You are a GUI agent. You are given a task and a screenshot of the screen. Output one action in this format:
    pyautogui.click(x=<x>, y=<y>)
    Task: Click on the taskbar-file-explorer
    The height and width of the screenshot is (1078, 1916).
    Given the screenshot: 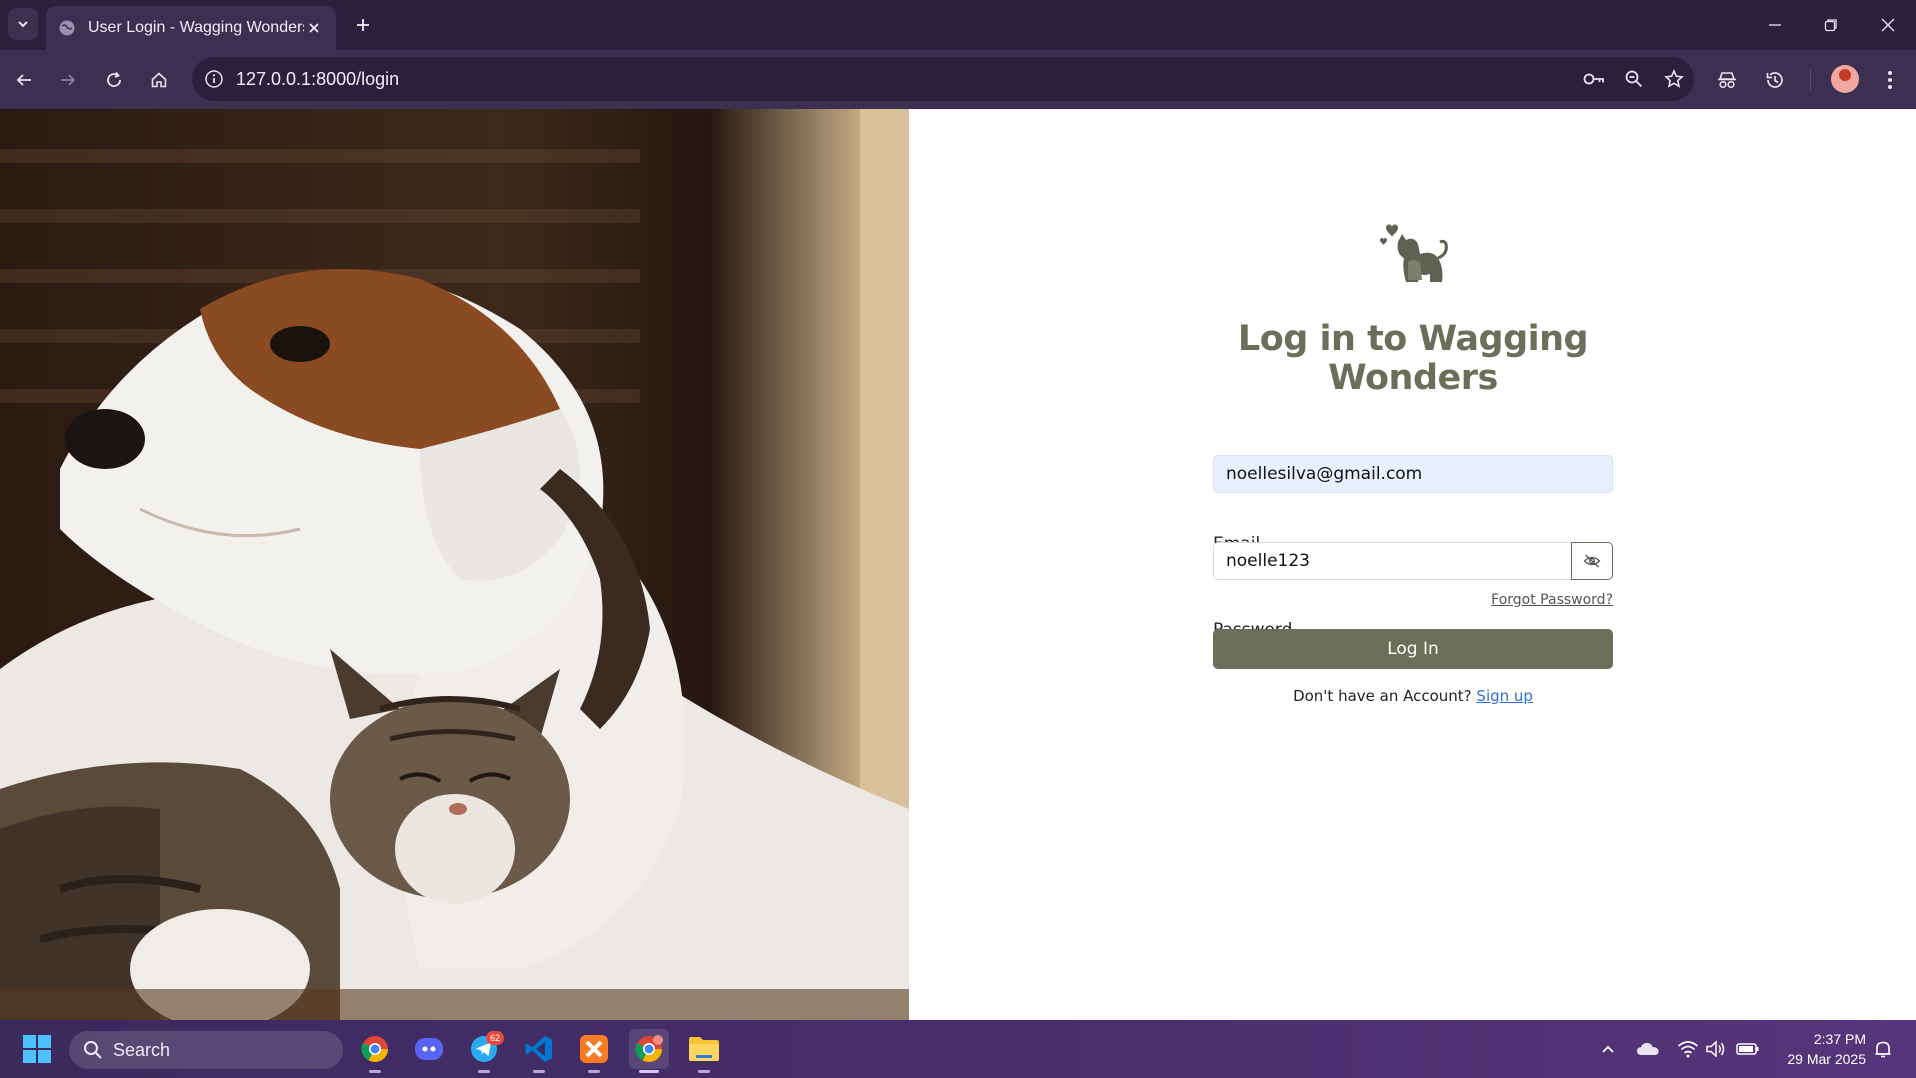 What is the action you would take?
    pyautogui.click(x=704, y=1051)
    